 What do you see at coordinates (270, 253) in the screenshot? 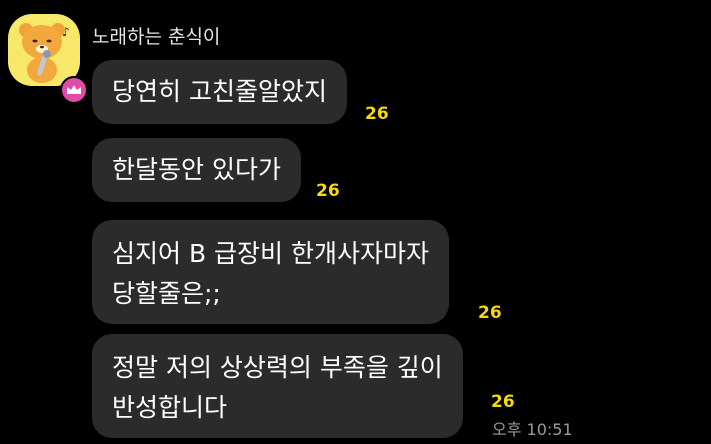
I see `message-text: 심지어 B 급장비 한개사자마자` at bounding box center [270, 253].